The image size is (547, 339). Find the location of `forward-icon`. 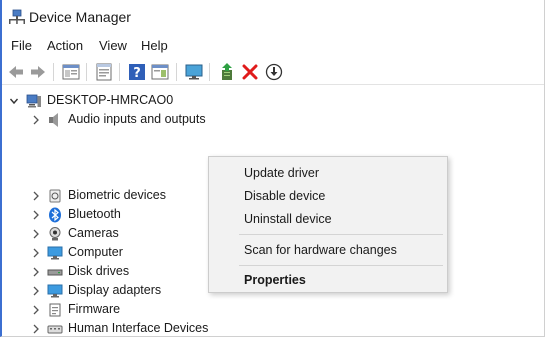

forward-icon is located at coordinates (38, 72).